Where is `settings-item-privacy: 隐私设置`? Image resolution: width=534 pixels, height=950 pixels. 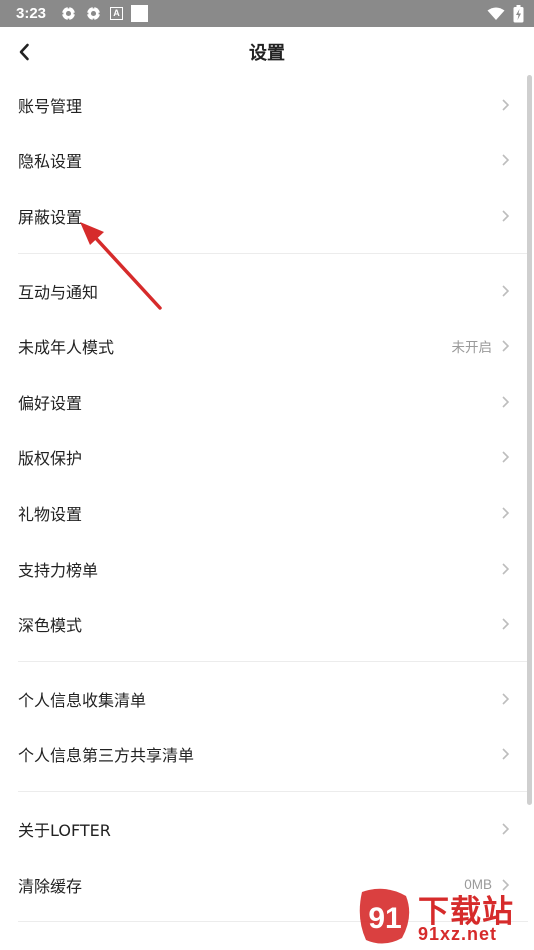 settings-item-privacy: 隐私设置 is located at coordinates (264, 161).